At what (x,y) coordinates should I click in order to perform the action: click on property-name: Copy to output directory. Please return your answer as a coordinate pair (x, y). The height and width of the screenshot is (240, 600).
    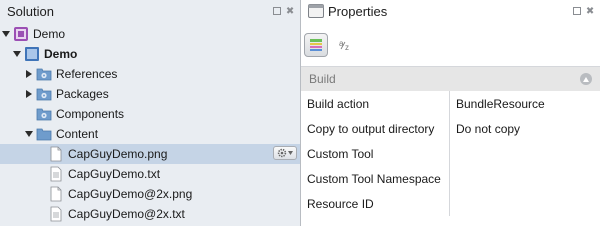
    Looking at the image, I should click on (375, 128).